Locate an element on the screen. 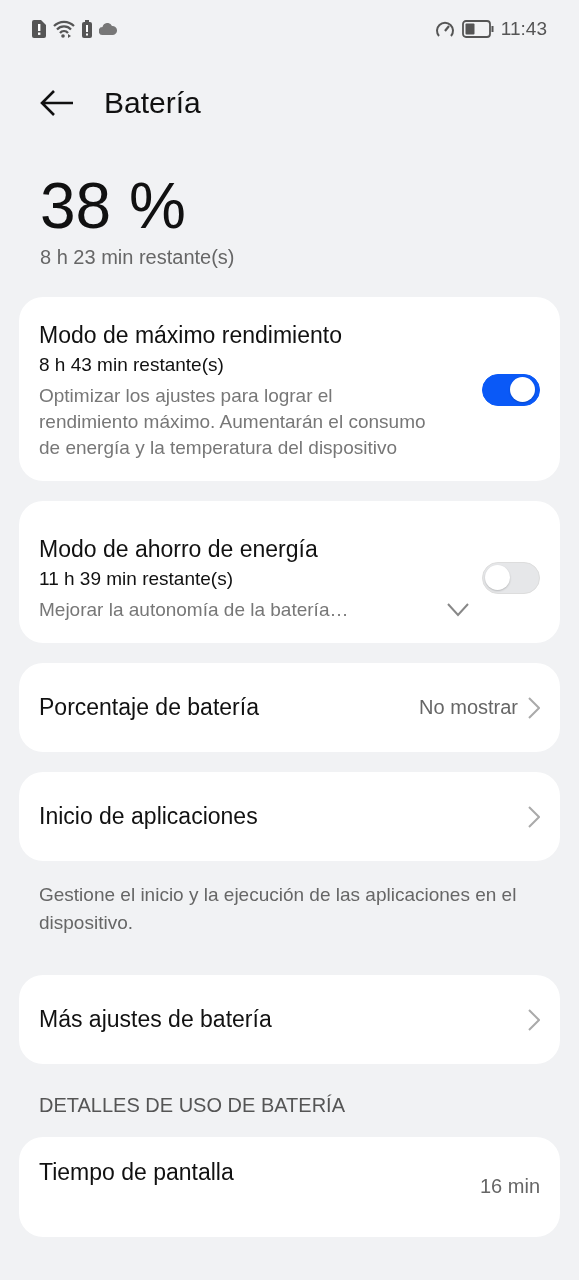 The height and width of the screenshot is (1280, 579). remaining-time: 8 h 23 min restante(s) is located at coordinates (138, 257).